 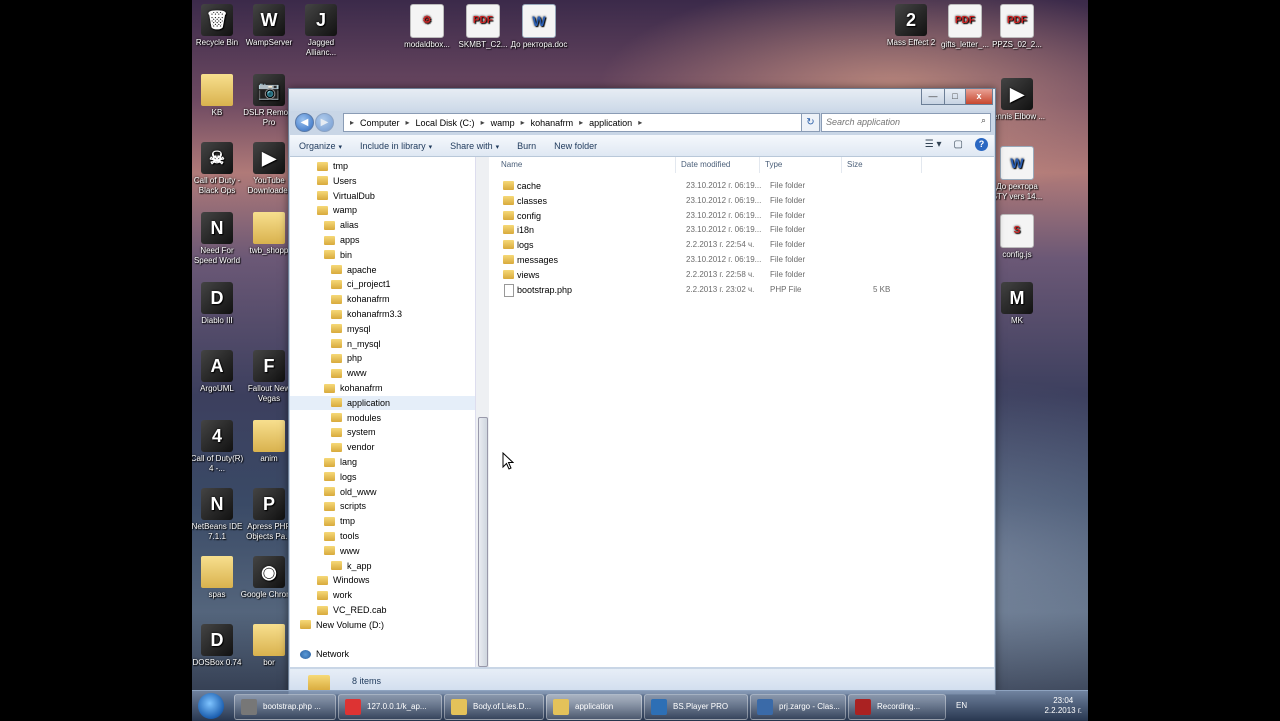 What do you see at coordinates (526, 146) in the screenshot?
I see `burn-button: Burn` at bounding box center [526, 146].